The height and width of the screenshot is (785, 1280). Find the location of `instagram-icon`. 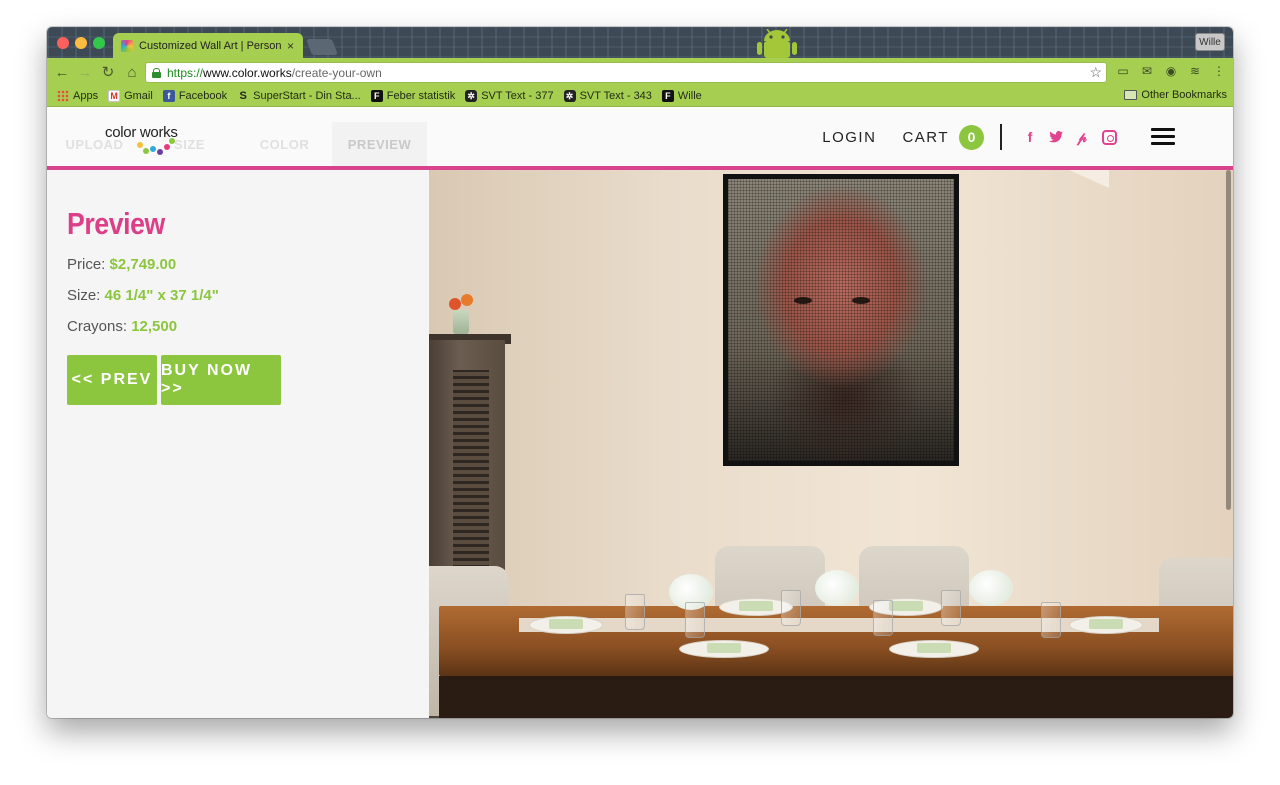

instagram-icon is located at coordinates (1109, 137).